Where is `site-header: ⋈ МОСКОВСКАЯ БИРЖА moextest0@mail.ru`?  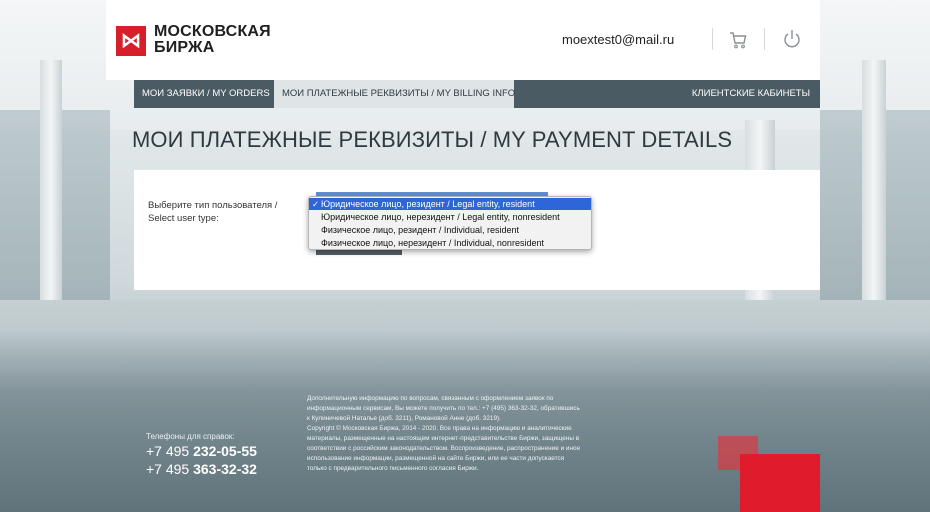 site-header: ⋈ МОСКОВСКАЯ БИРЖА moextest0@mail.ru is located at coordinates (463, 40).